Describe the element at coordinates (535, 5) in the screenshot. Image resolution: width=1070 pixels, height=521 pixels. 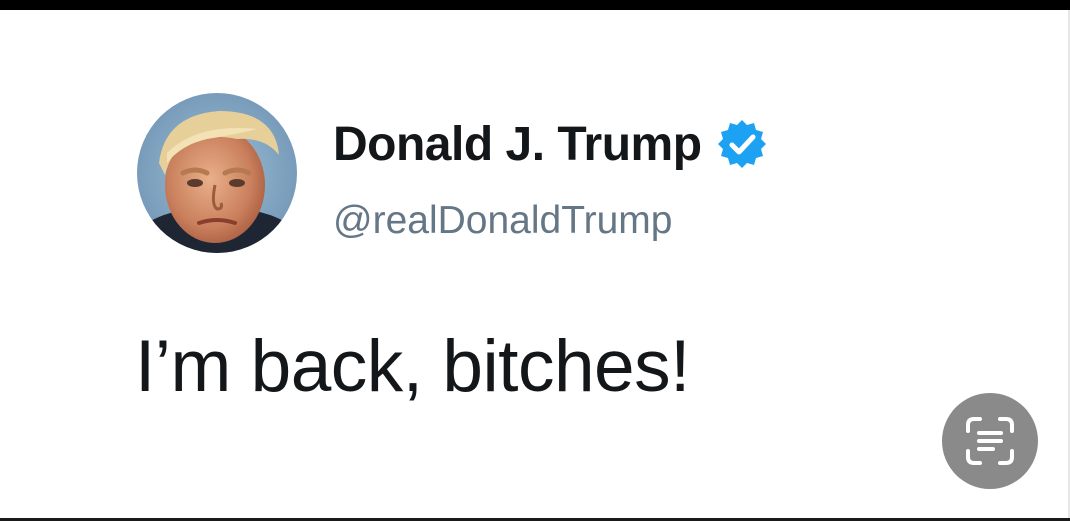
I see `top-bar` at that location.